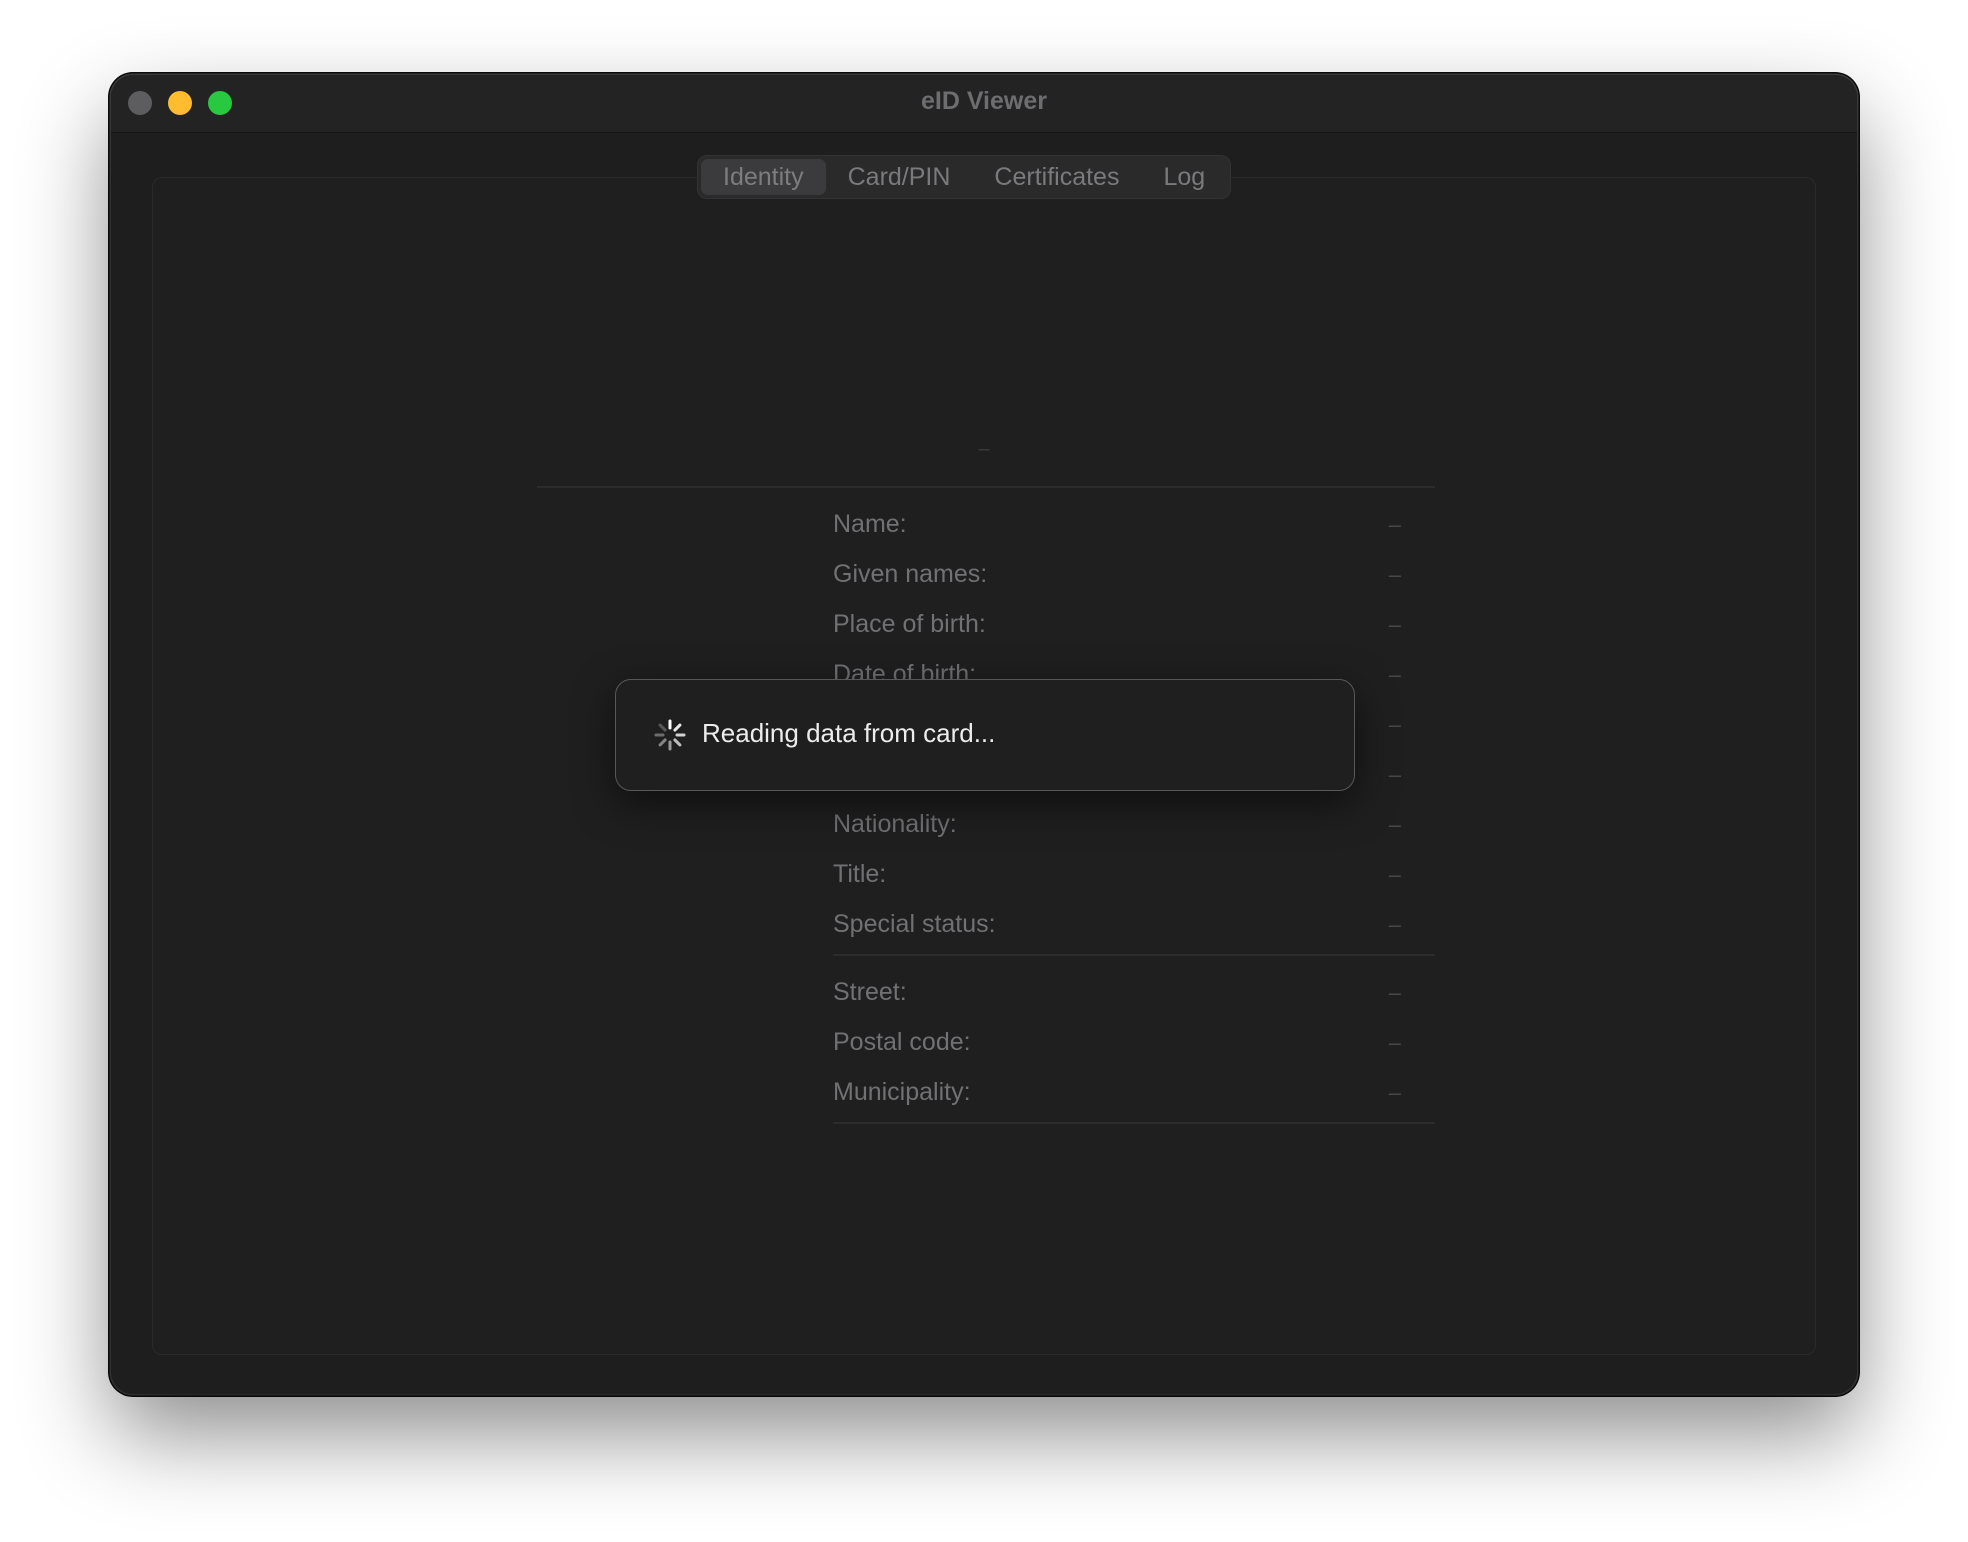 This screenshot has width=1968, height=1542. What do you see at coordinates (986, 487) in the screenshot?
I see `photo-separator` at bounding box center [986, 487].